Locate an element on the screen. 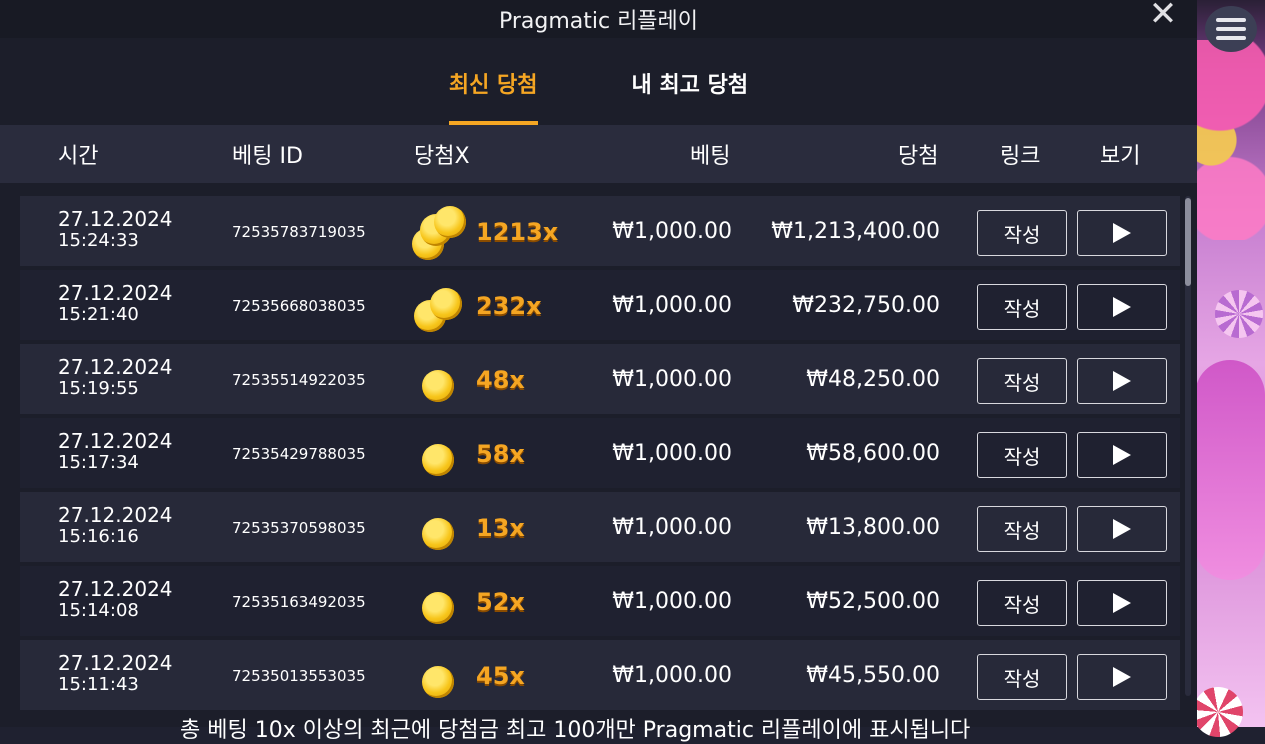 The image size is (1265, 744). row-win-amount: ₩1,213,400.00 is located at coordinates (855, 231).